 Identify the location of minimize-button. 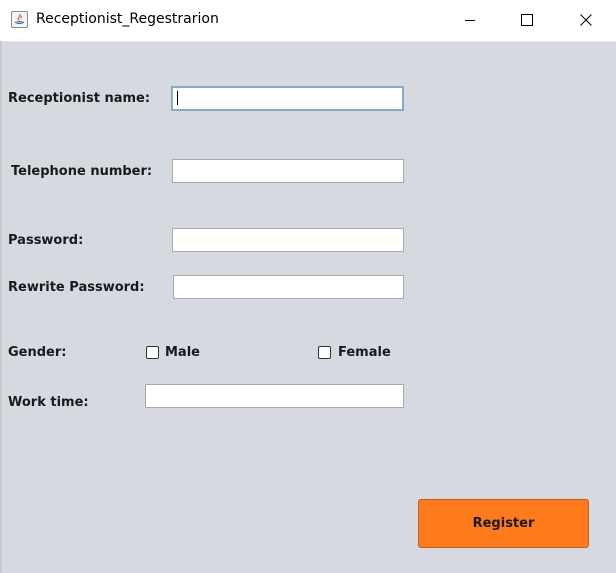
(470, 20).